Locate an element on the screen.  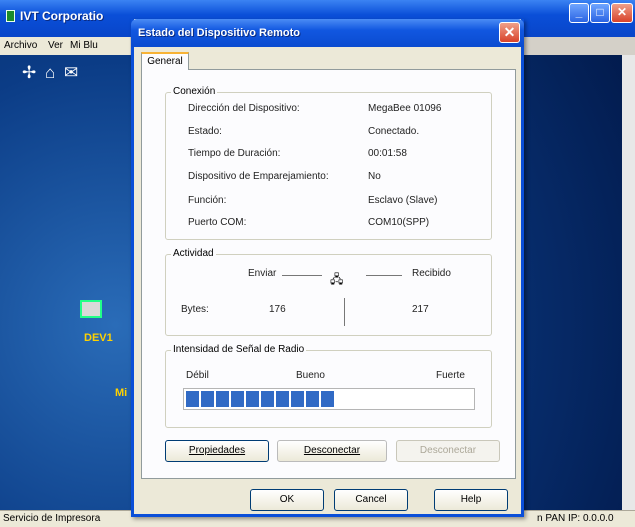
background-window-title: IVT Corporatio is located at coordinates (62, 16).